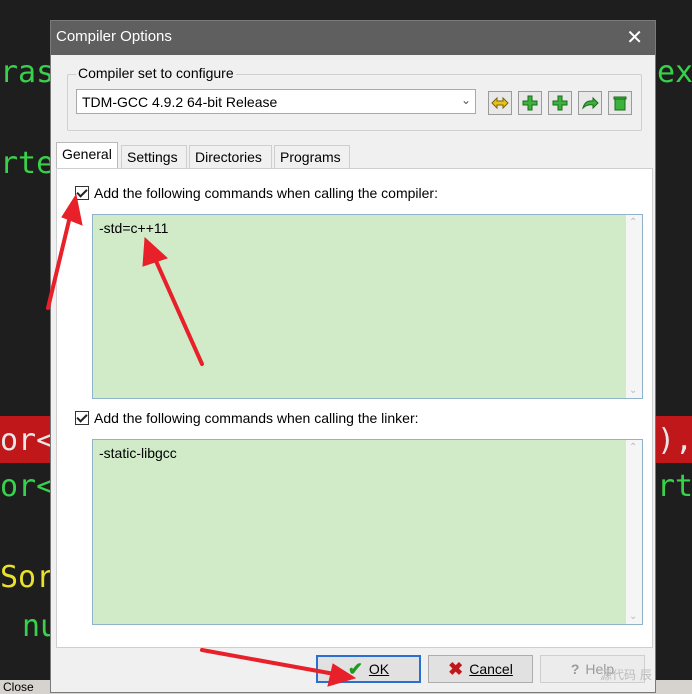 Image resolution: width=692 pixels, height=694 pixels. Describe the element at coordinates (530, 103) in the screenshot. I see `add-compiler-set-icon` at that location.